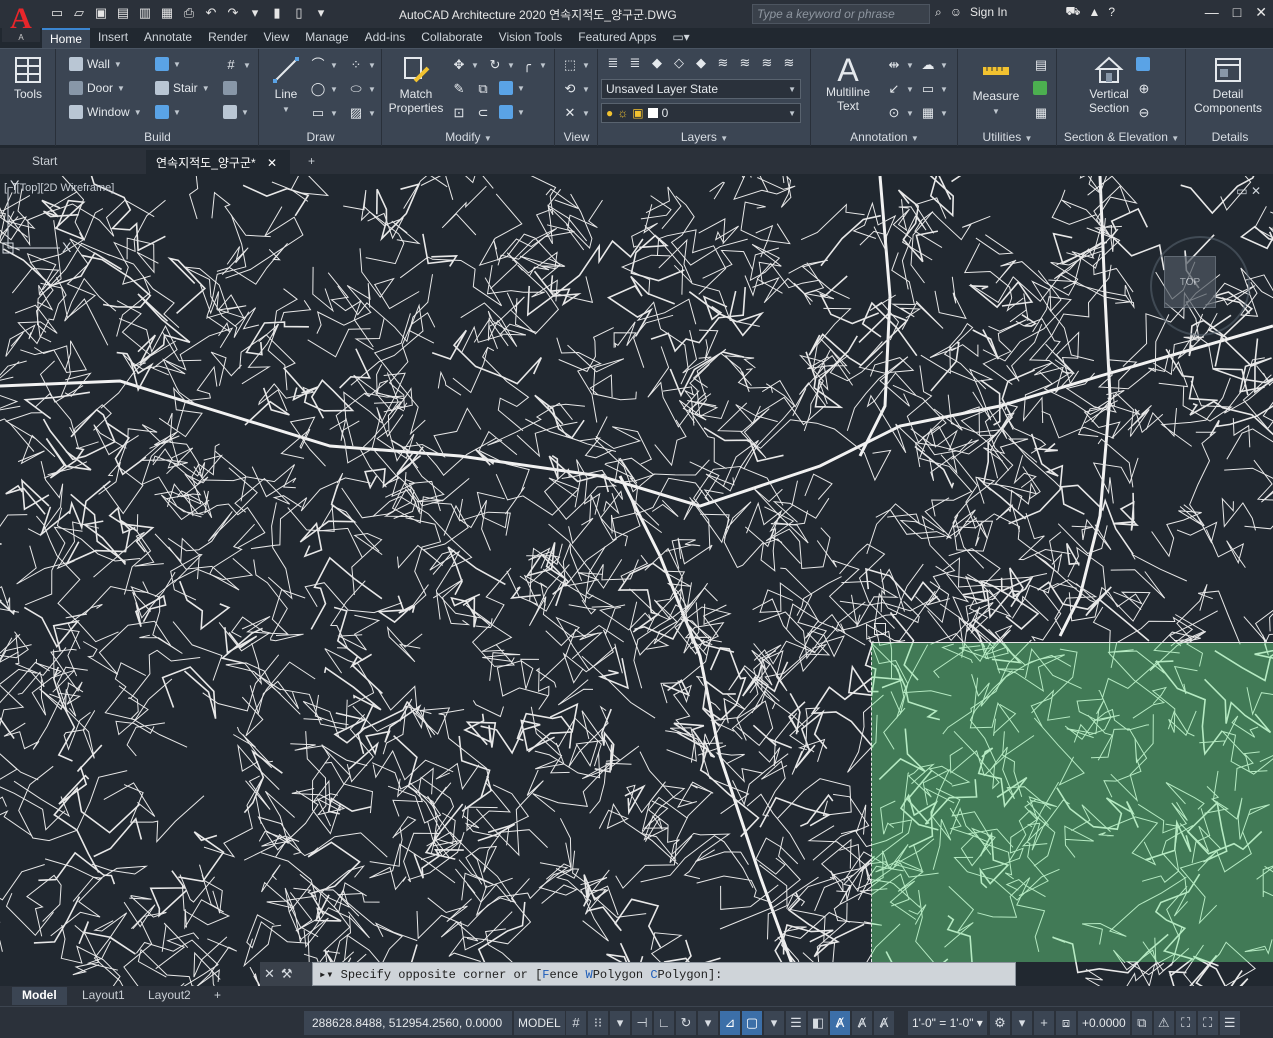 This screenshot has height=1038, width=1273. What do you see at coordinates (82, 162) in the screenshot?
I see `start-tab: Start` at bounding box center [82, 162].